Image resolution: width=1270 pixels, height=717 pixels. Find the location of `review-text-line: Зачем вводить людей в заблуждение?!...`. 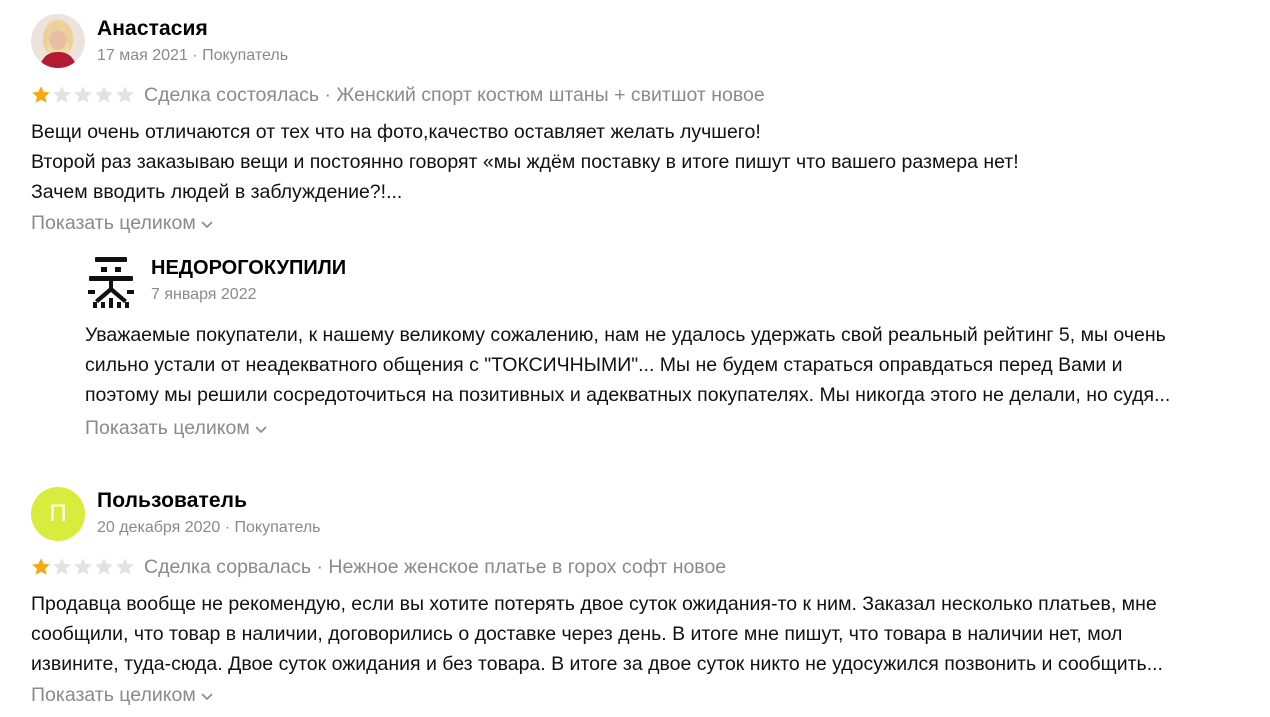

review-text-line: Зачем вводить людей в заблуждение?!... is located at coordinates (217, 192).